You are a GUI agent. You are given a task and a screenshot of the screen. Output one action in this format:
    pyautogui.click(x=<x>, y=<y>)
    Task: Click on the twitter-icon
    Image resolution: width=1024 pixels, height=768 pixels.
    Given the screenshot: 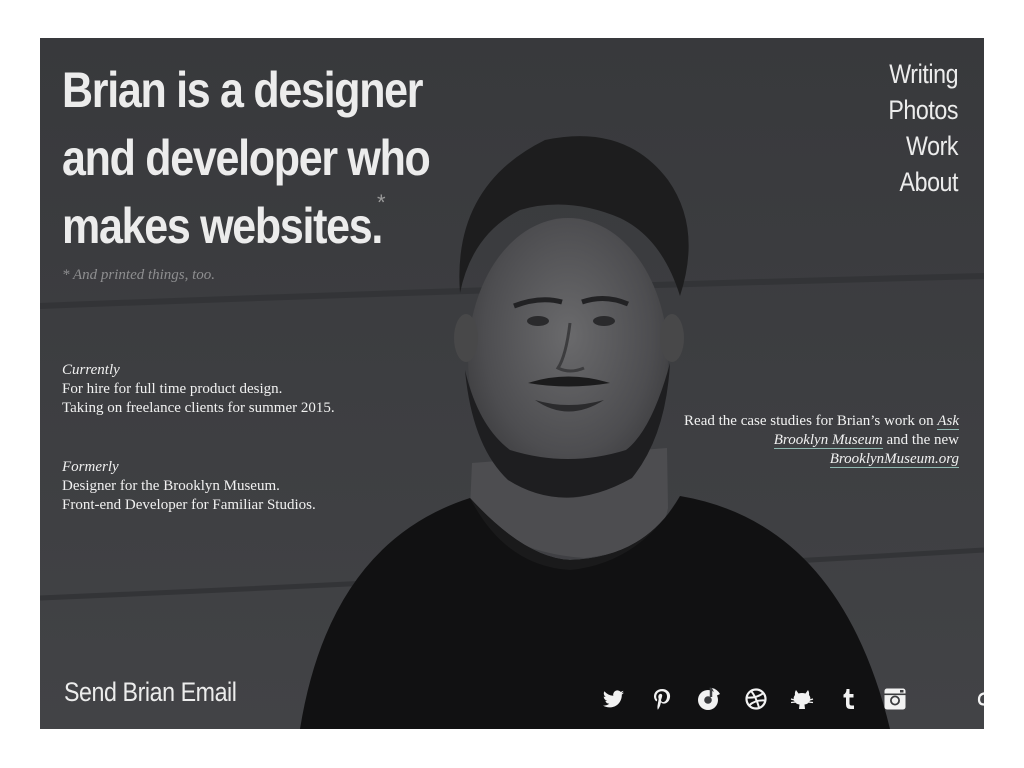 What is the action you would take?
    pyautogui.click(x=613, y=699)
    